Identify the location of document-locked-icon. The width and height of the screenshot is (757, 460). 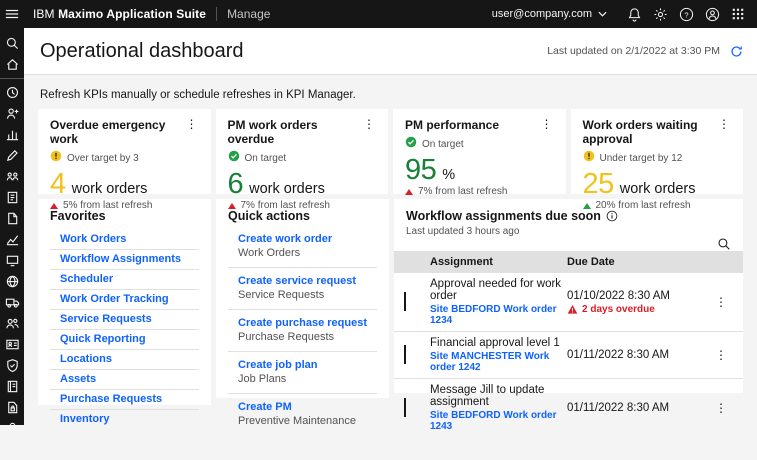
(12, 407).